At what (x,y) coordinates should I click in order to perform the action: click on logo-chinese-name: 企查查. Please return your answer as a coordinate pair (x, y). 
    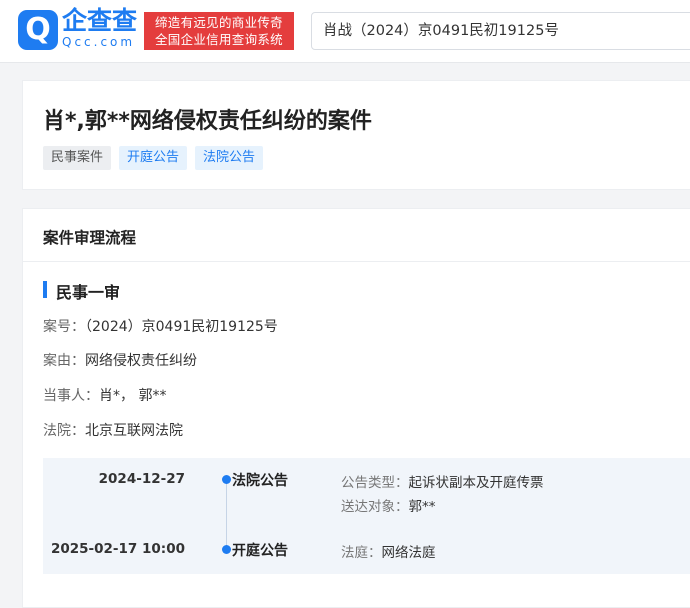
    Looking at the image, I should click on (100, 20).